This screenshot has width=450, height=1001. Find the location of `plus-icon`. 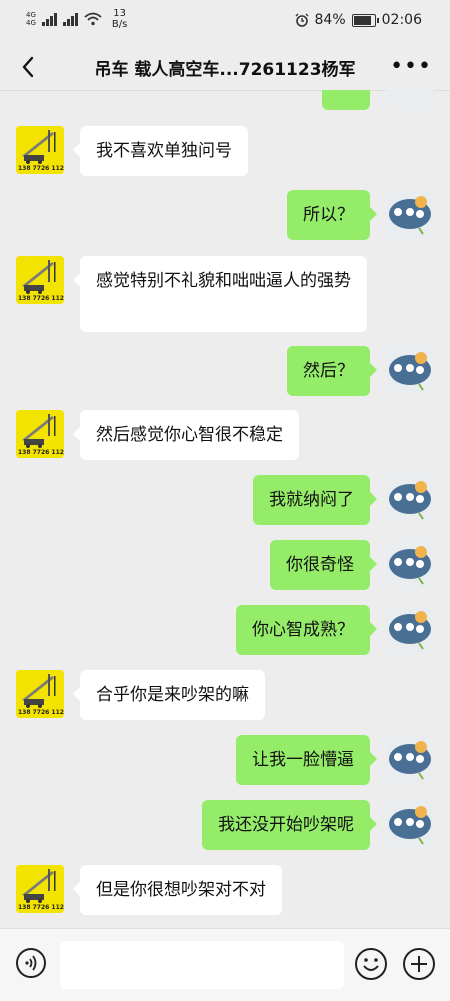

plus-icon is located at coordinates (419, 964).